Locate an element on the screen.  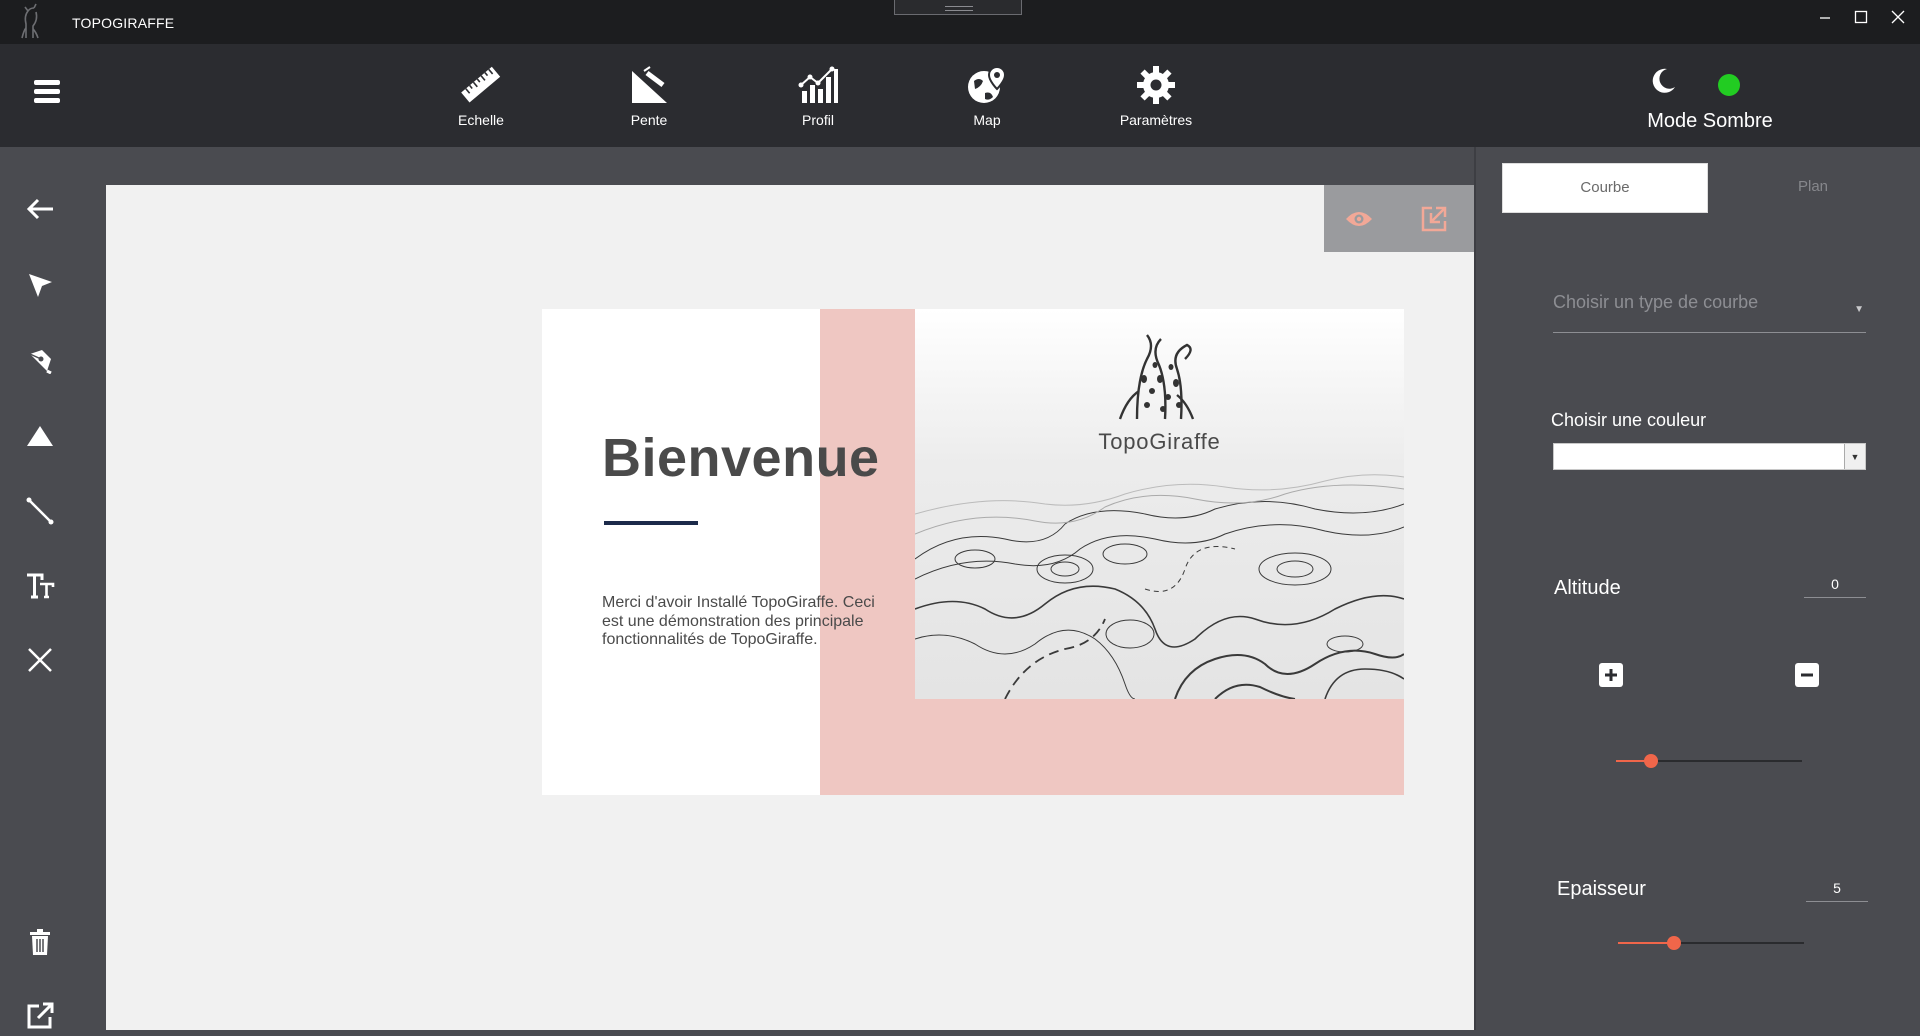
eye-icon is located at coordinates (1359, 219).